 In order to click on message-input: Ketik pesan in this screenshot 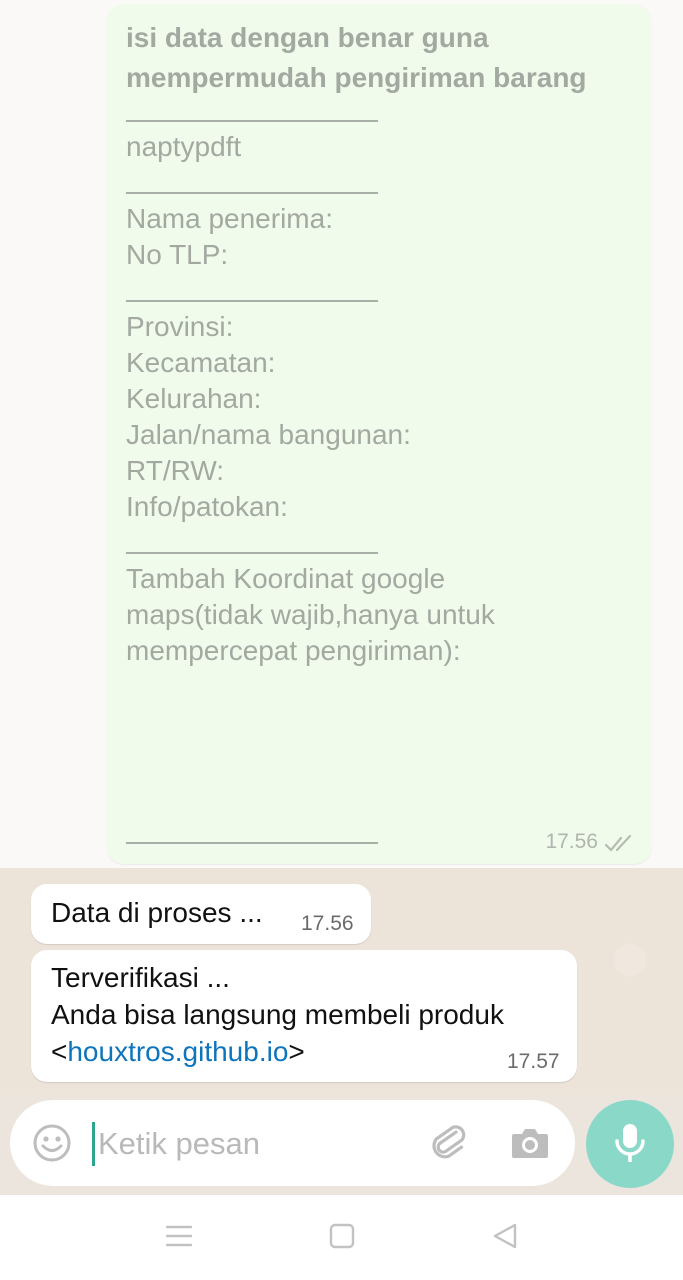, I will do `click(179, 1144)`.